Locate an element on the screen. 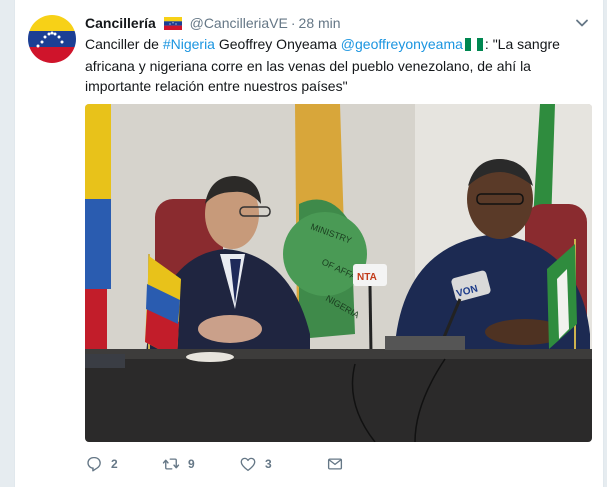 The width and height of the screenshot is (607, 487). reply-button: 2 is located at coordinates (123, 464).